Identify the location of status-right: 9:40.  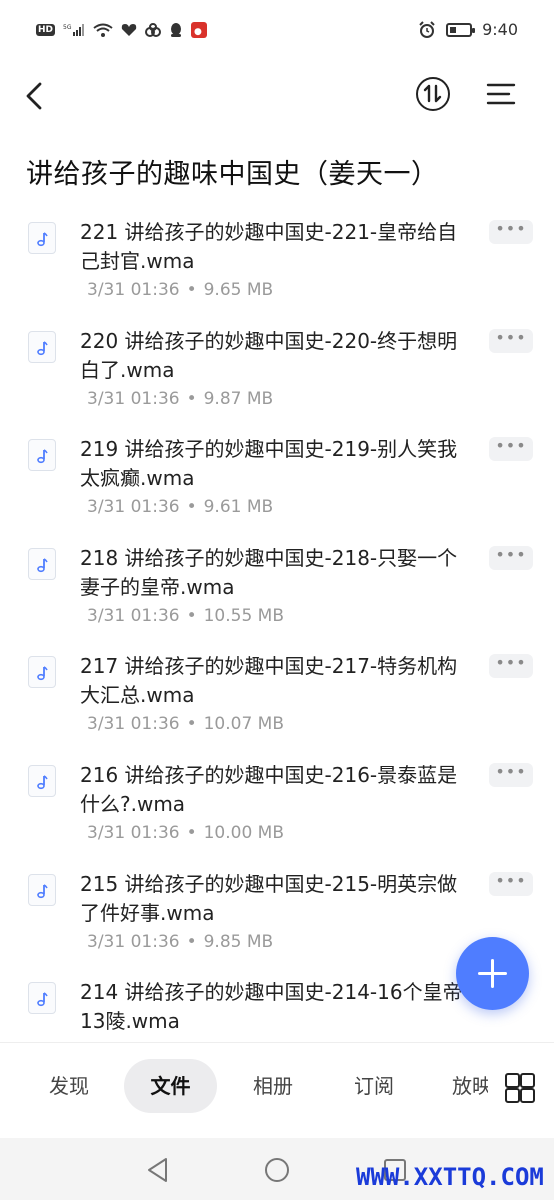
(468, 29).